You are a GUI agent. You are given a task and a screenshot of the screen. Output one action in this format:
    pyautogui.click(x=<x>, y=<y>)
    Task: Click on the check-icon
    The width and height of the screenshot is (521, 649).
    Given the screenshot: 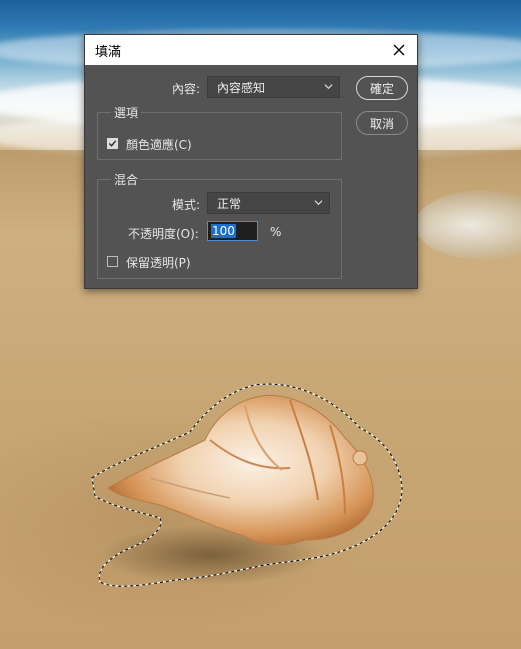 What is the action you would take?
    pyautogui.click(x=112, y=143)
    